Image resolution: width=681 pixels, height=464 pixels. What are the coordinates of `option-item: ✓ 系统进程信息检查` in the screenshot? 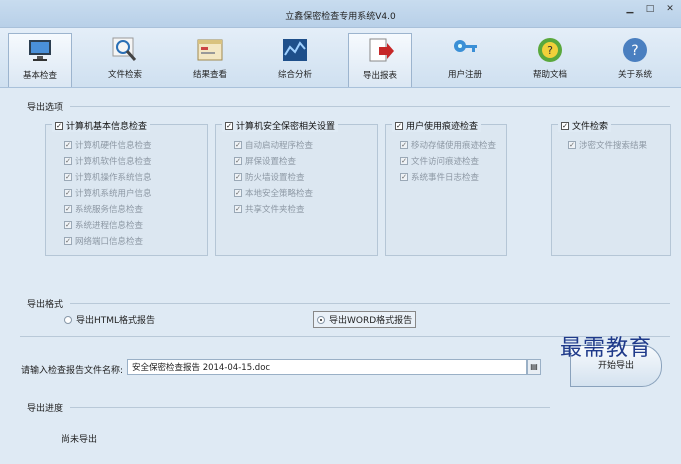 It's located at (103, 225).